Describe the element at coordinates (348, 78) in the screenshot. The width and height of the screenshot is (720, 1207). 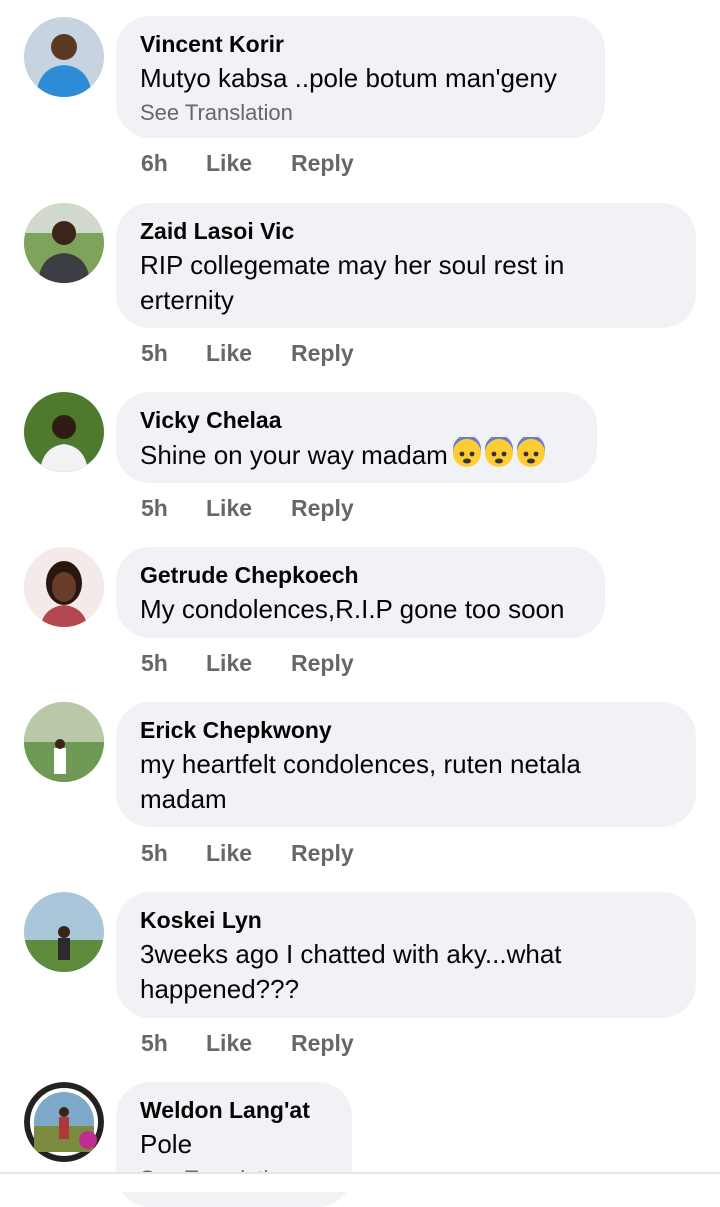
I see `comment-text: Mutyo kabsa ..pole botum man'geny` at that location.